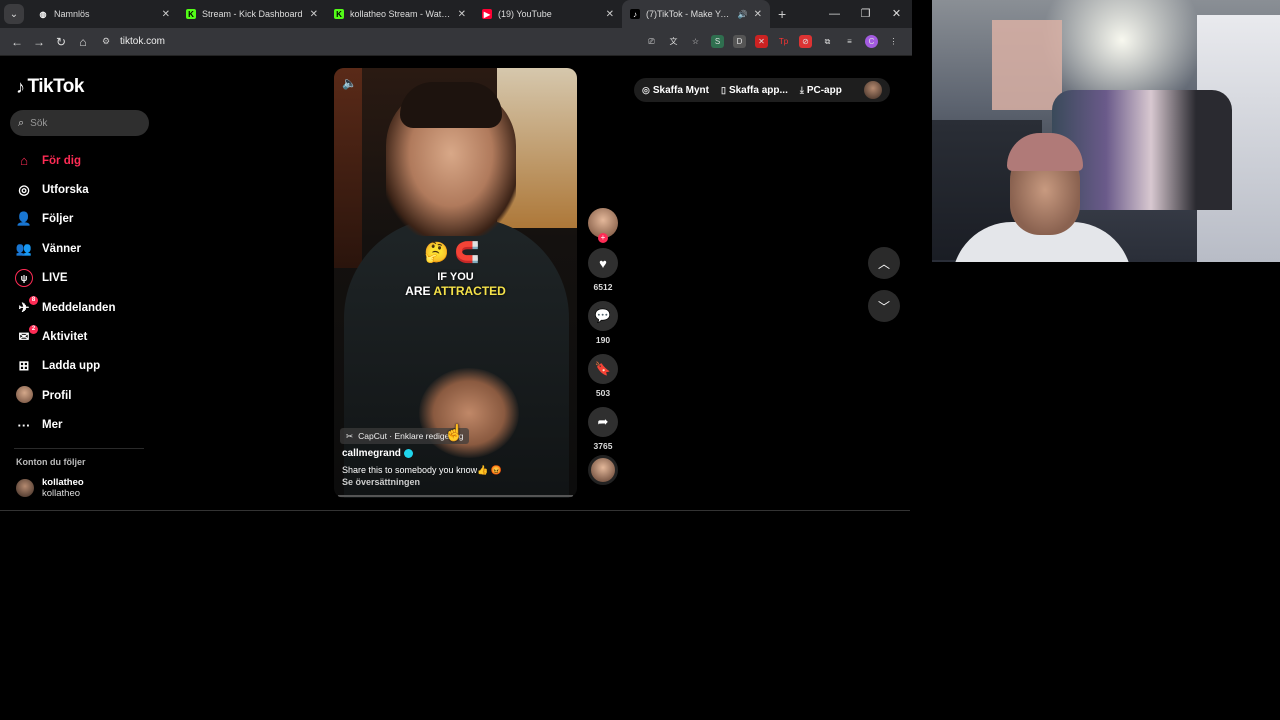 The width and height of the screenshot is (1280, 720). I want to click on author-name: callmegrand, so click(371, 453).